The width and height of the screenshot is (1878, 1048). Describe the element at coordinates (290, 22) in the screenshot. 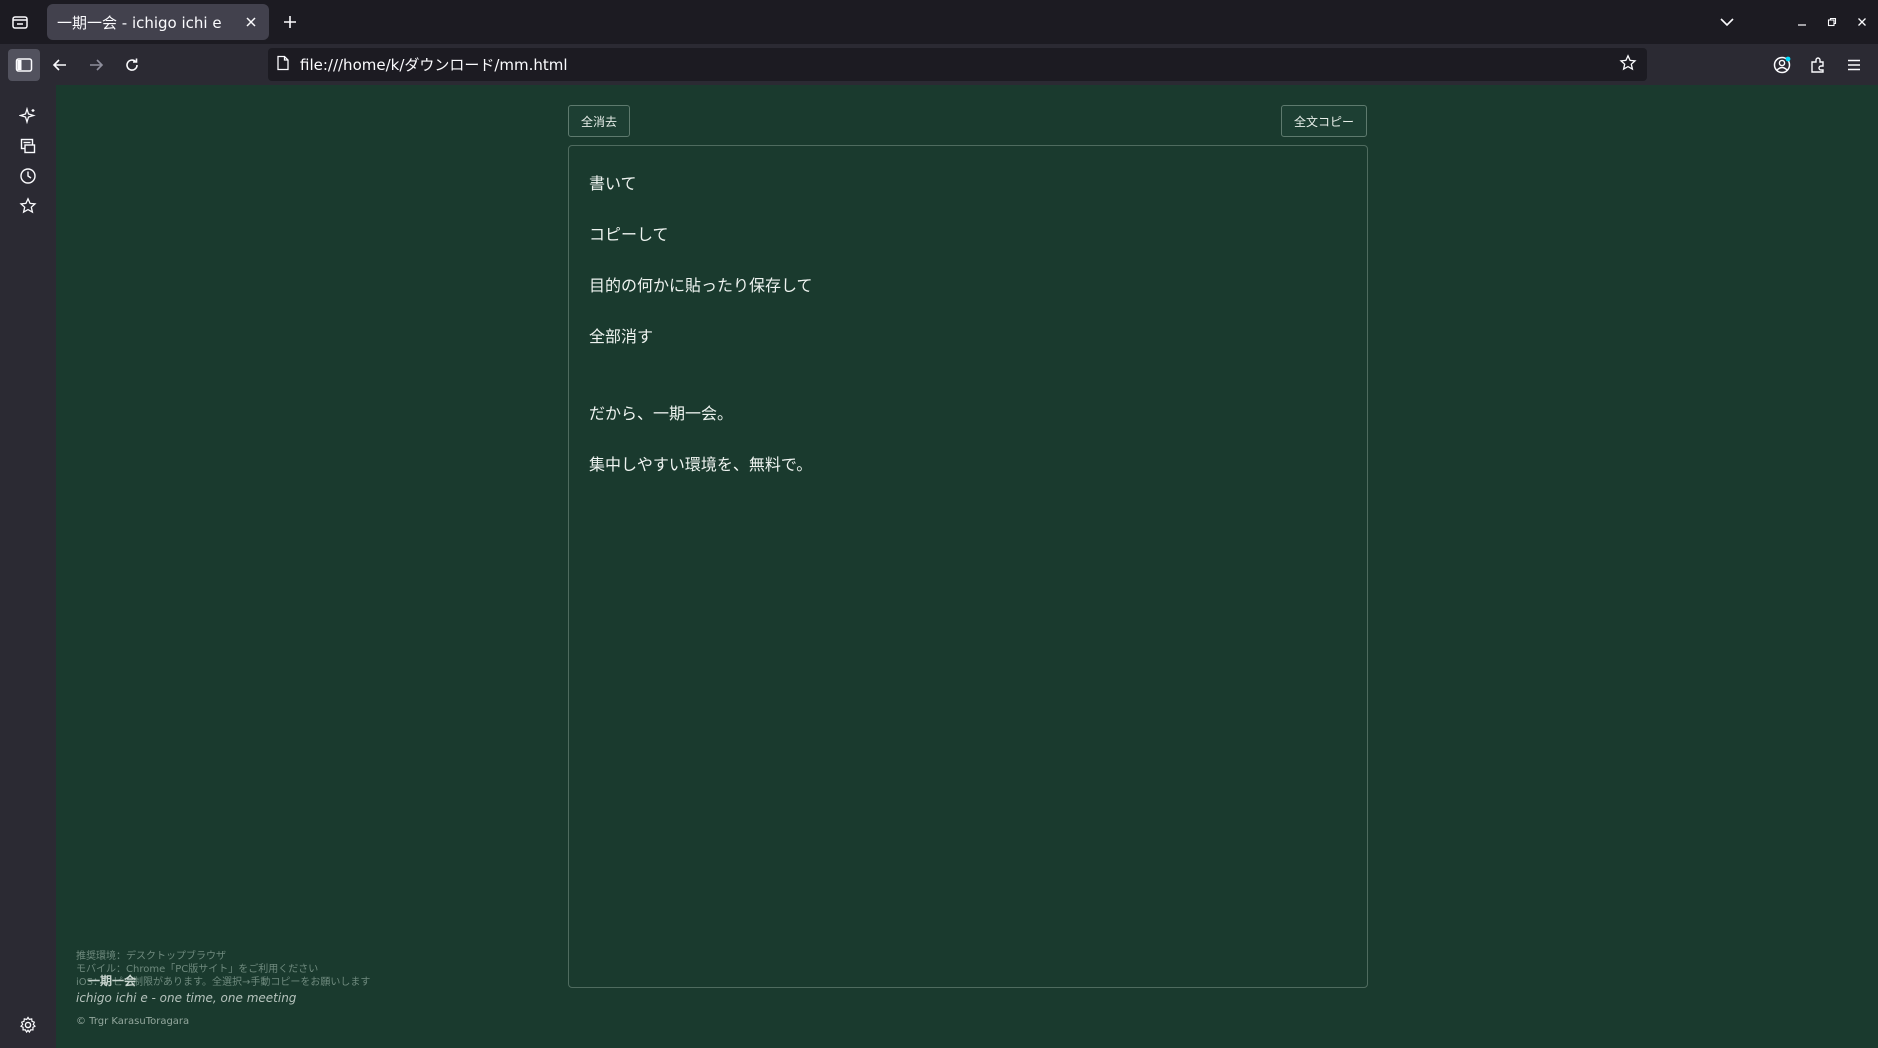

I see `new-tab-icon` at that location.